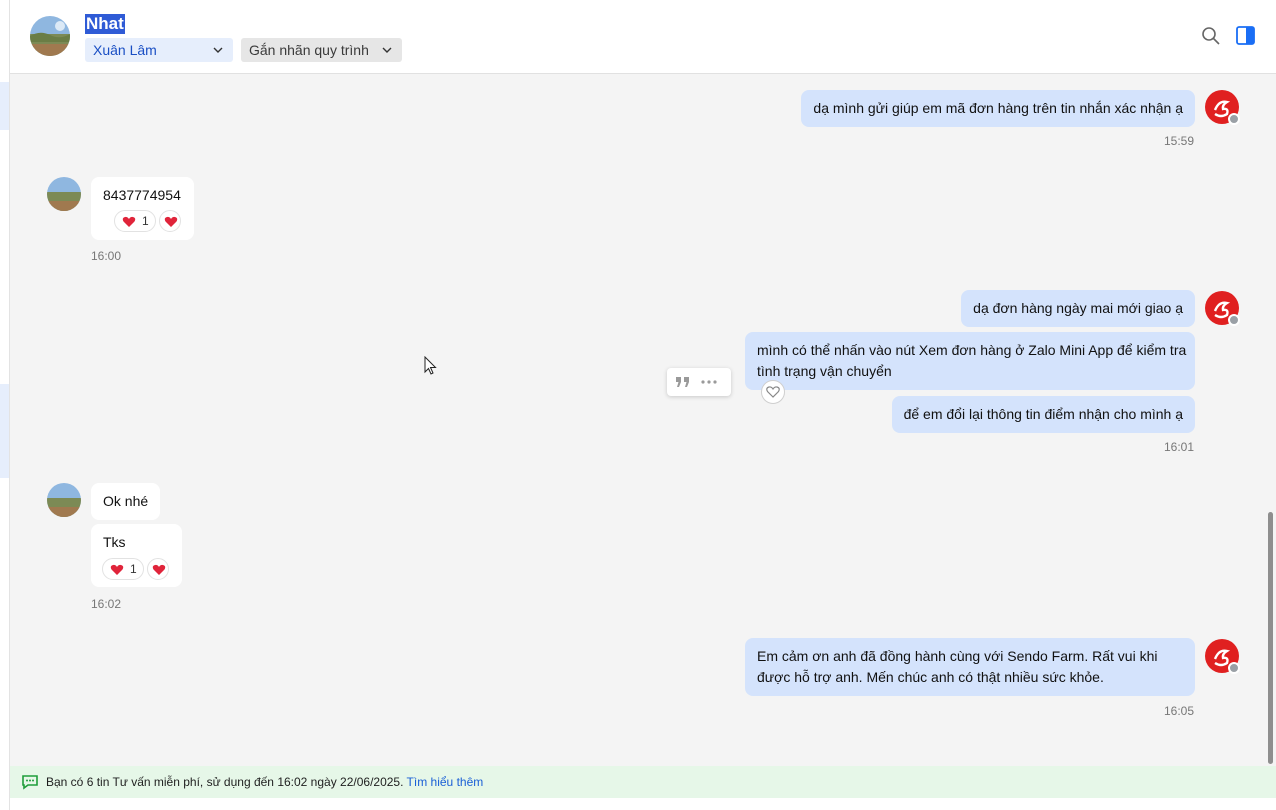 Image resolution: width=1276 pixels, height=810 pixels. I want to click on side-panel-icon, so click(1245, 35).